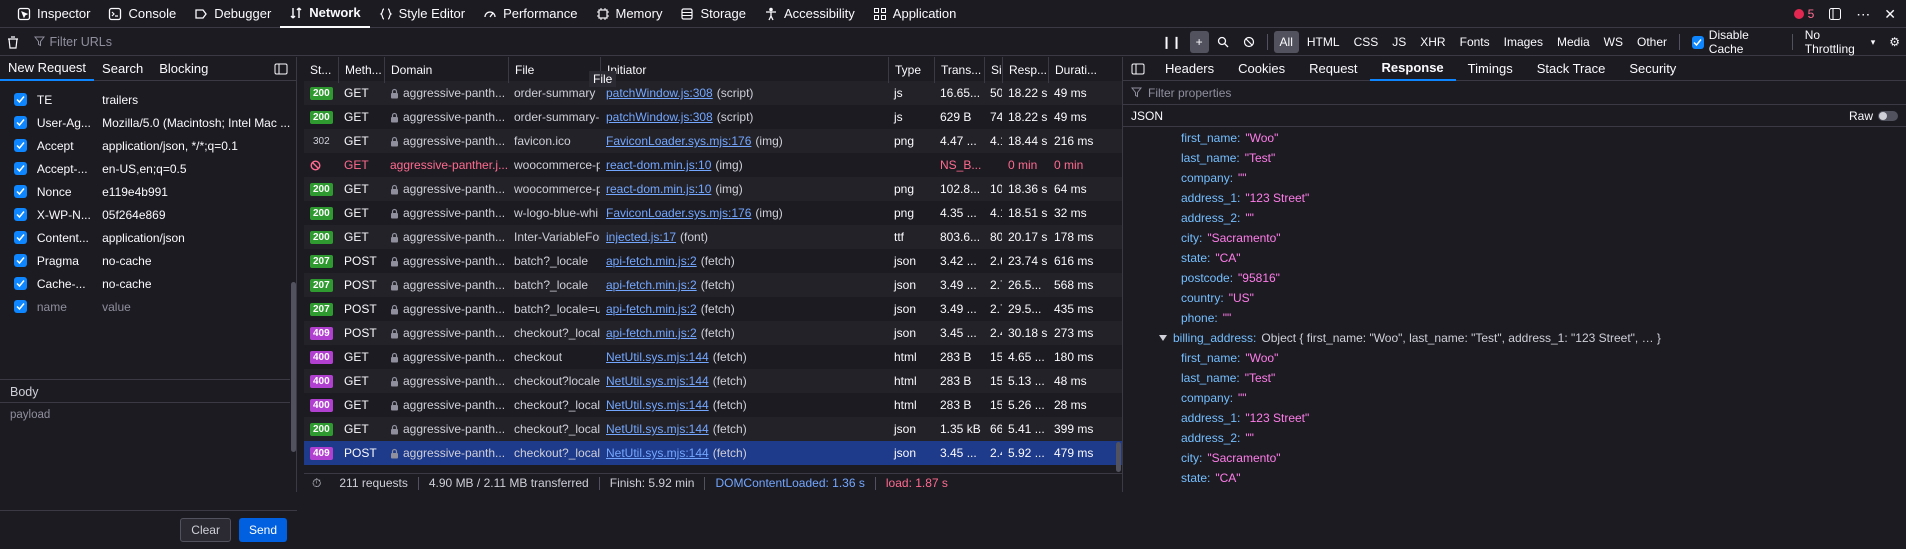 The width and height of the screenshot is (1906, 549). Describe the element at coordinates (1323, 42) in the screenshot. I see `filter-type-html: HTML` at that location.